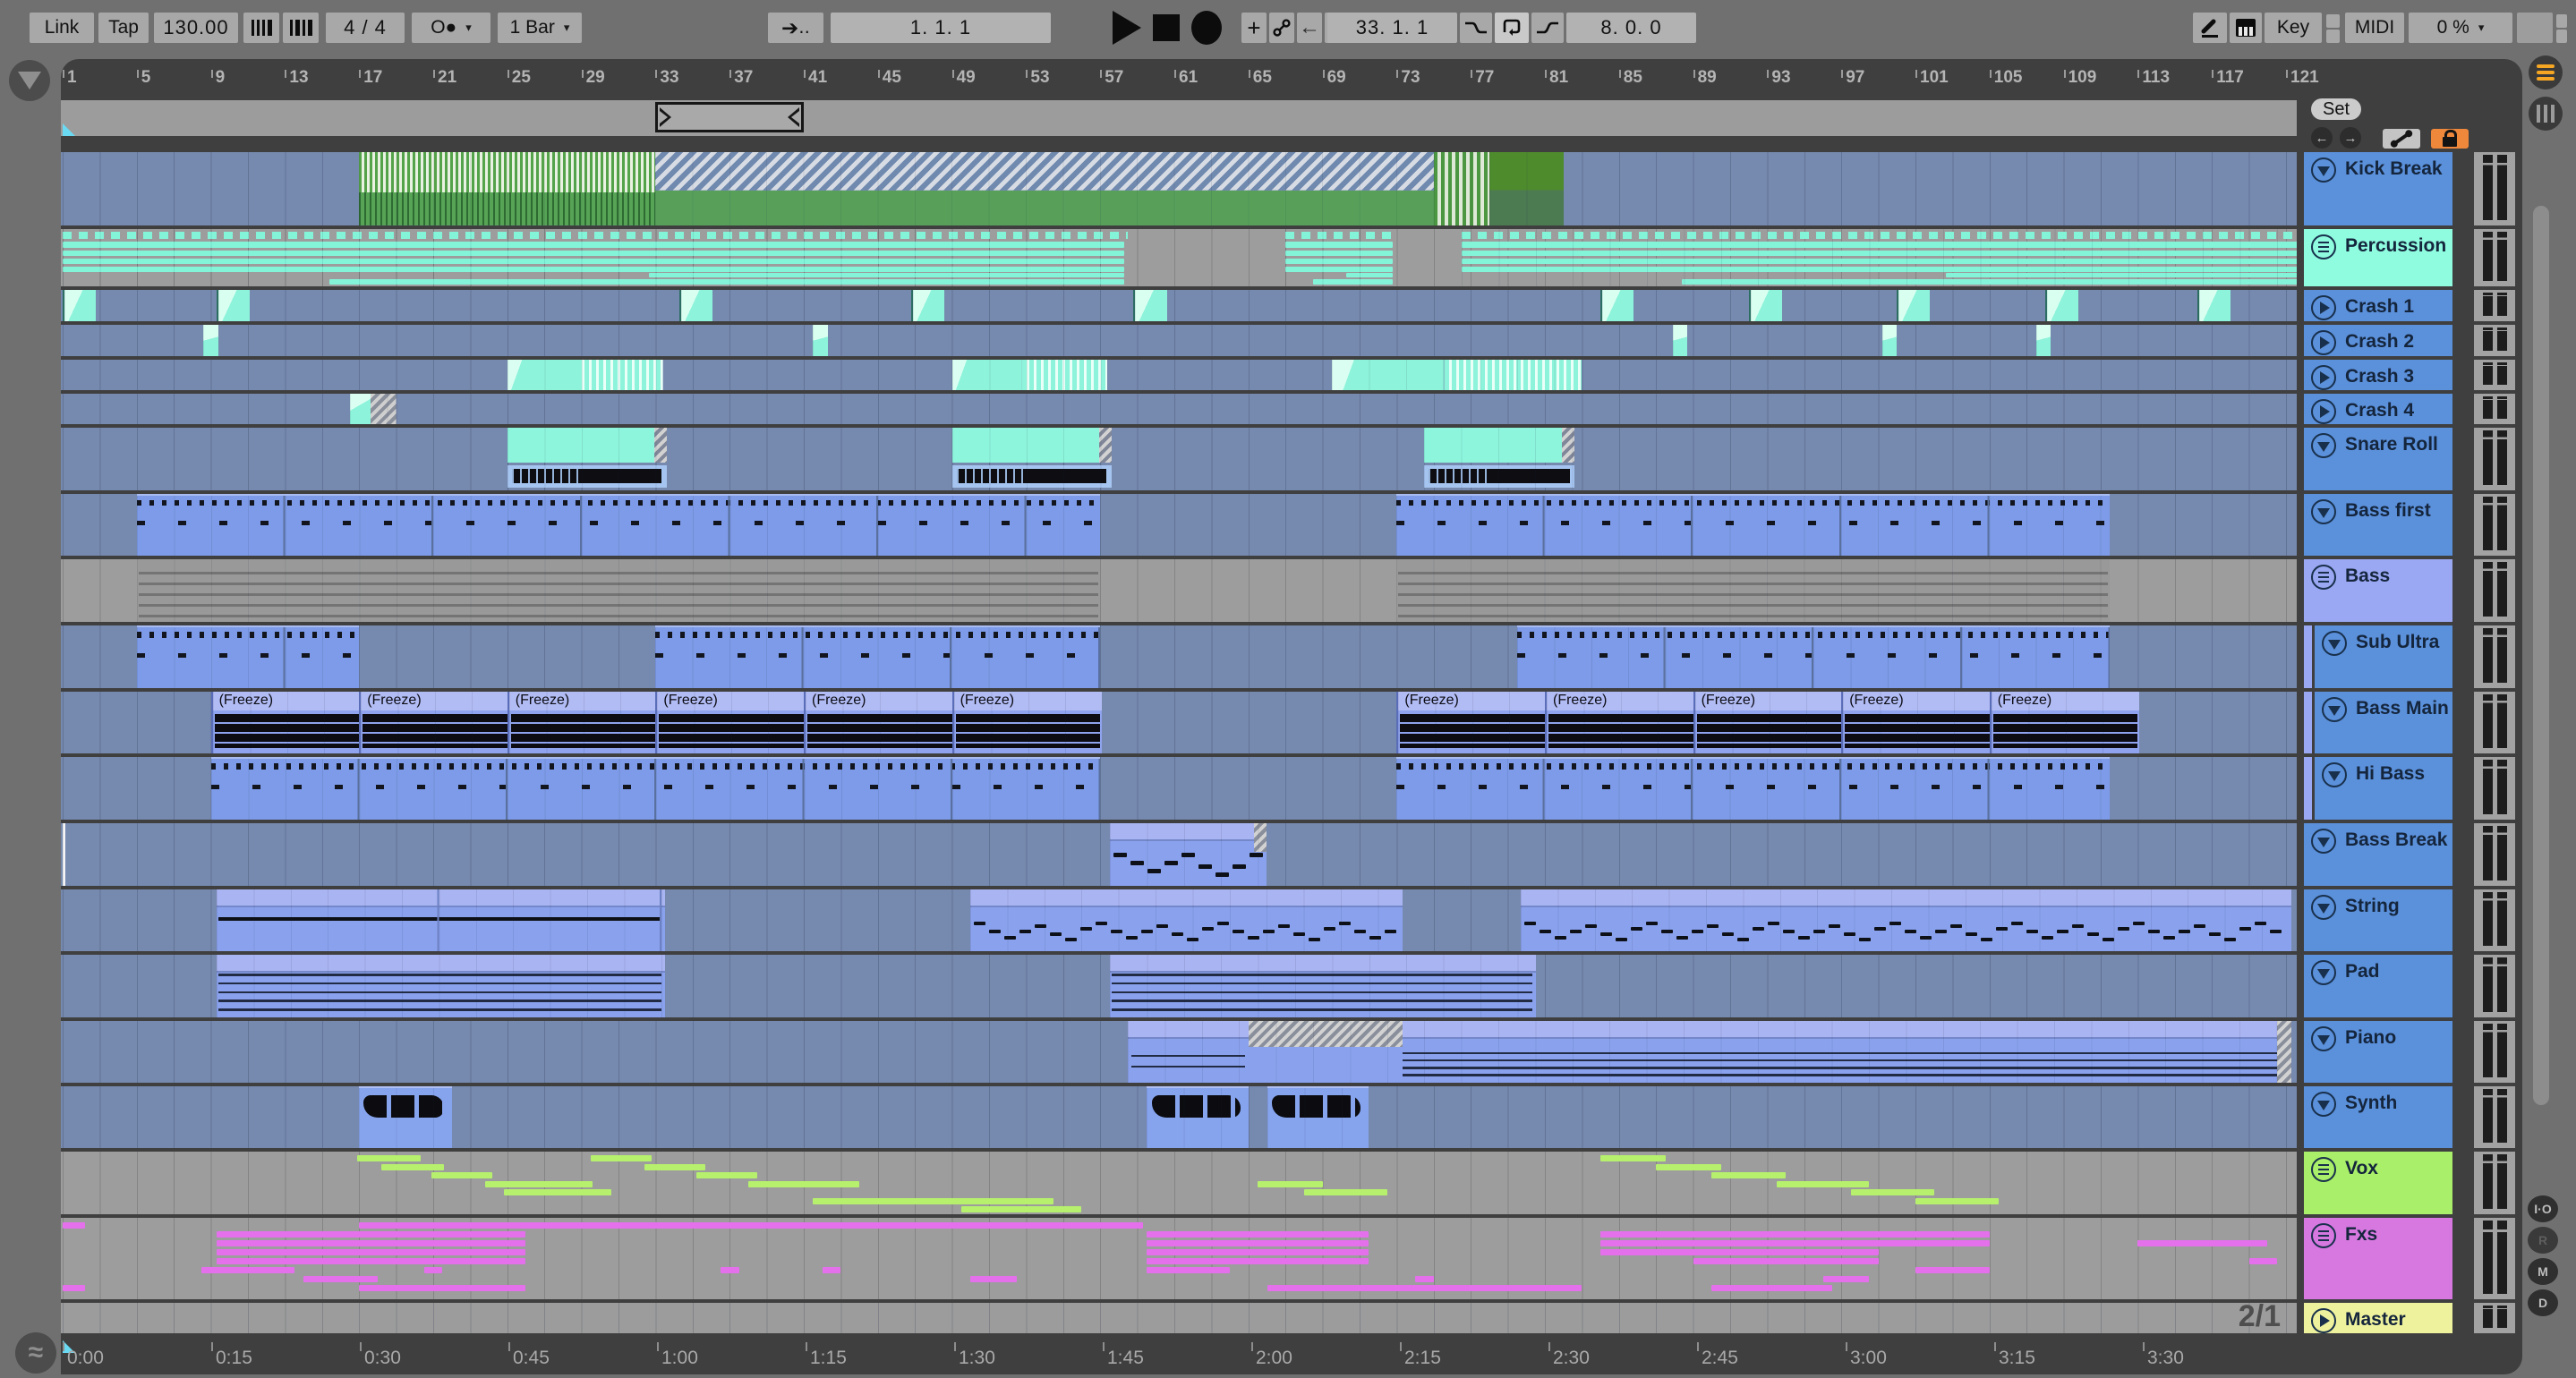 The width and height of the screenshot is (2576, 1378). What do you see at coordinates (1254, 28) in the screenshot?
I see `overdub-button: +` at bounding box center [1254, 28].